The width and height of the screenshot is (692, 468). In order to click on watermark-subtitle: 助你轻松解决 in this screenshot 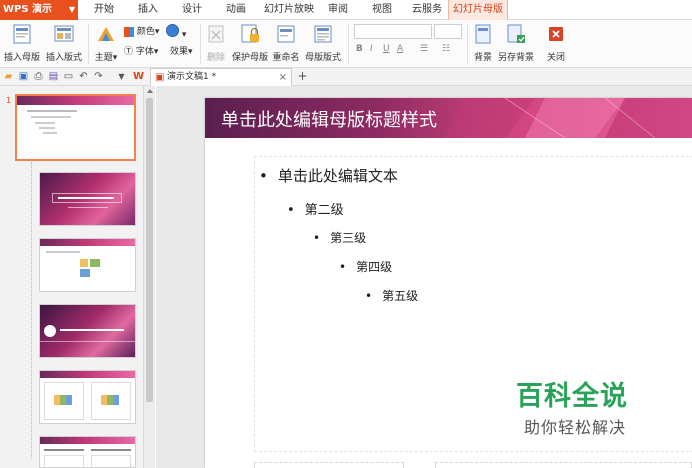, I will do `click(575, 427)`.